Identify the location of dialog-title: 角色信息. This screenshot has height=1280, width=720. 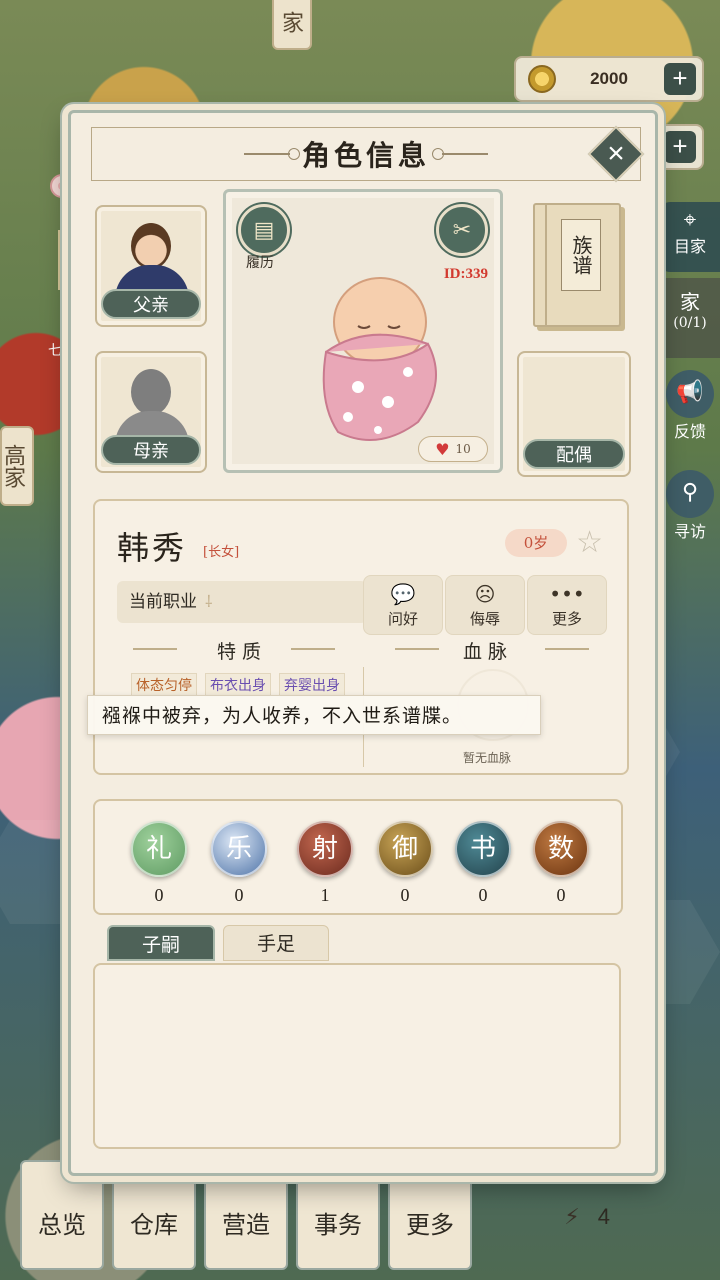
(365, 155).